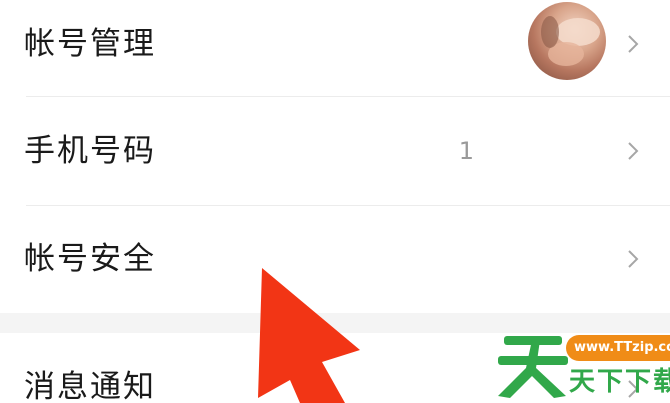 The width and height of the screenshot is (670, 403). I want to click on settings-row-label: 帐号管理, so click(90, 44).